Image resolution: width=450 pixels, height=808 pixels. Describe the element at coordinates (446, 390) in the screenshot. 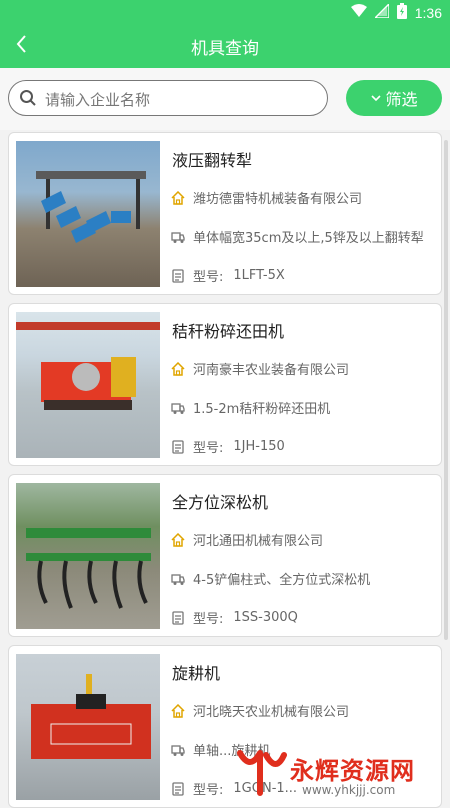

I see `scrollbar` at that location.